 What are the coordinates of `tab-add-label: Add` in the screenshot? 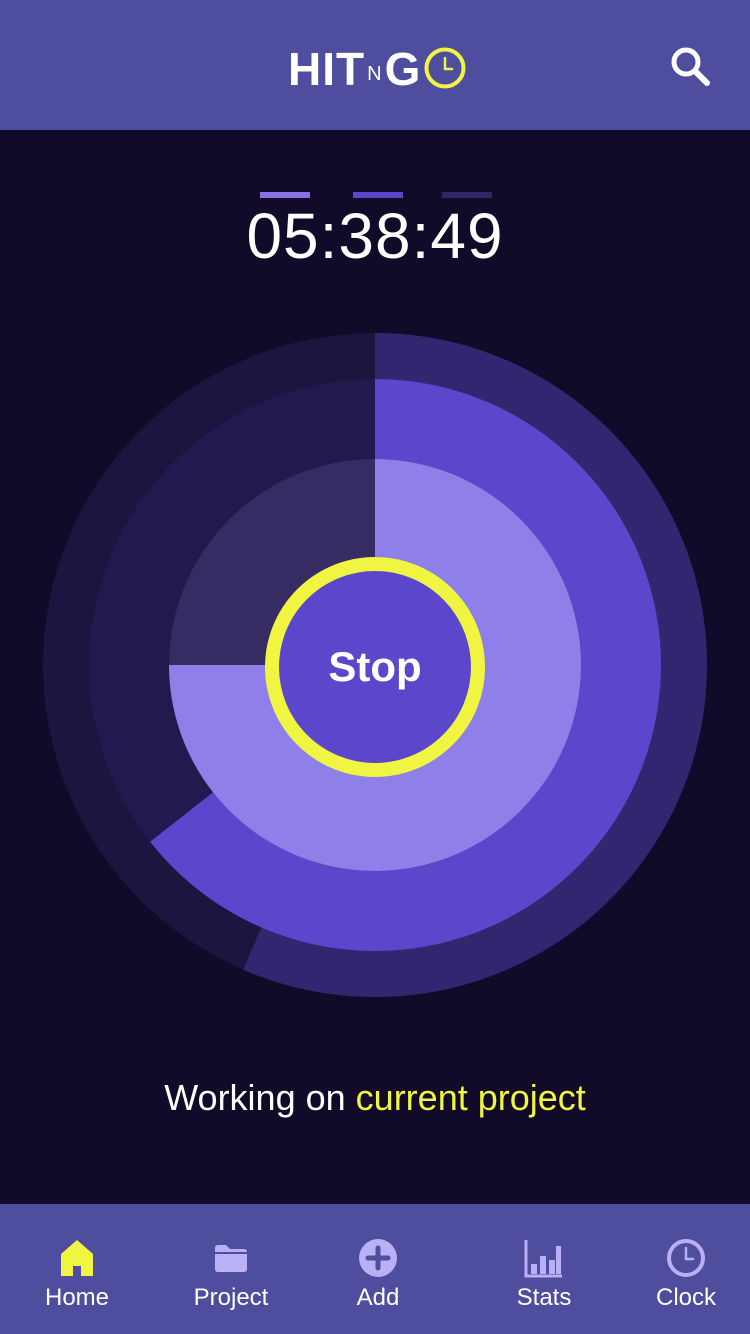 It's located at (378, 1297).